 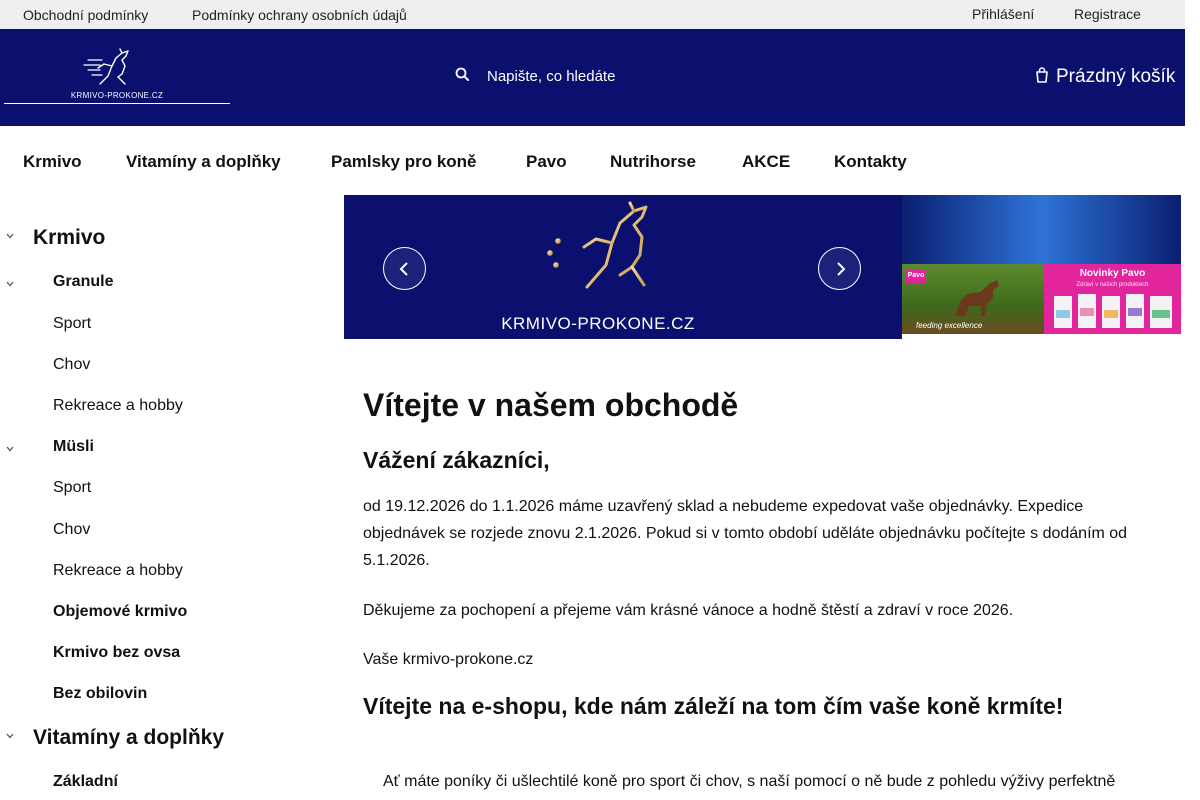 What do you see at coordinates (203, 162) in the screenshot?
I see `nav-item-vitaminy: Vitamíny a doplňky` at bounding box center [203, 162].